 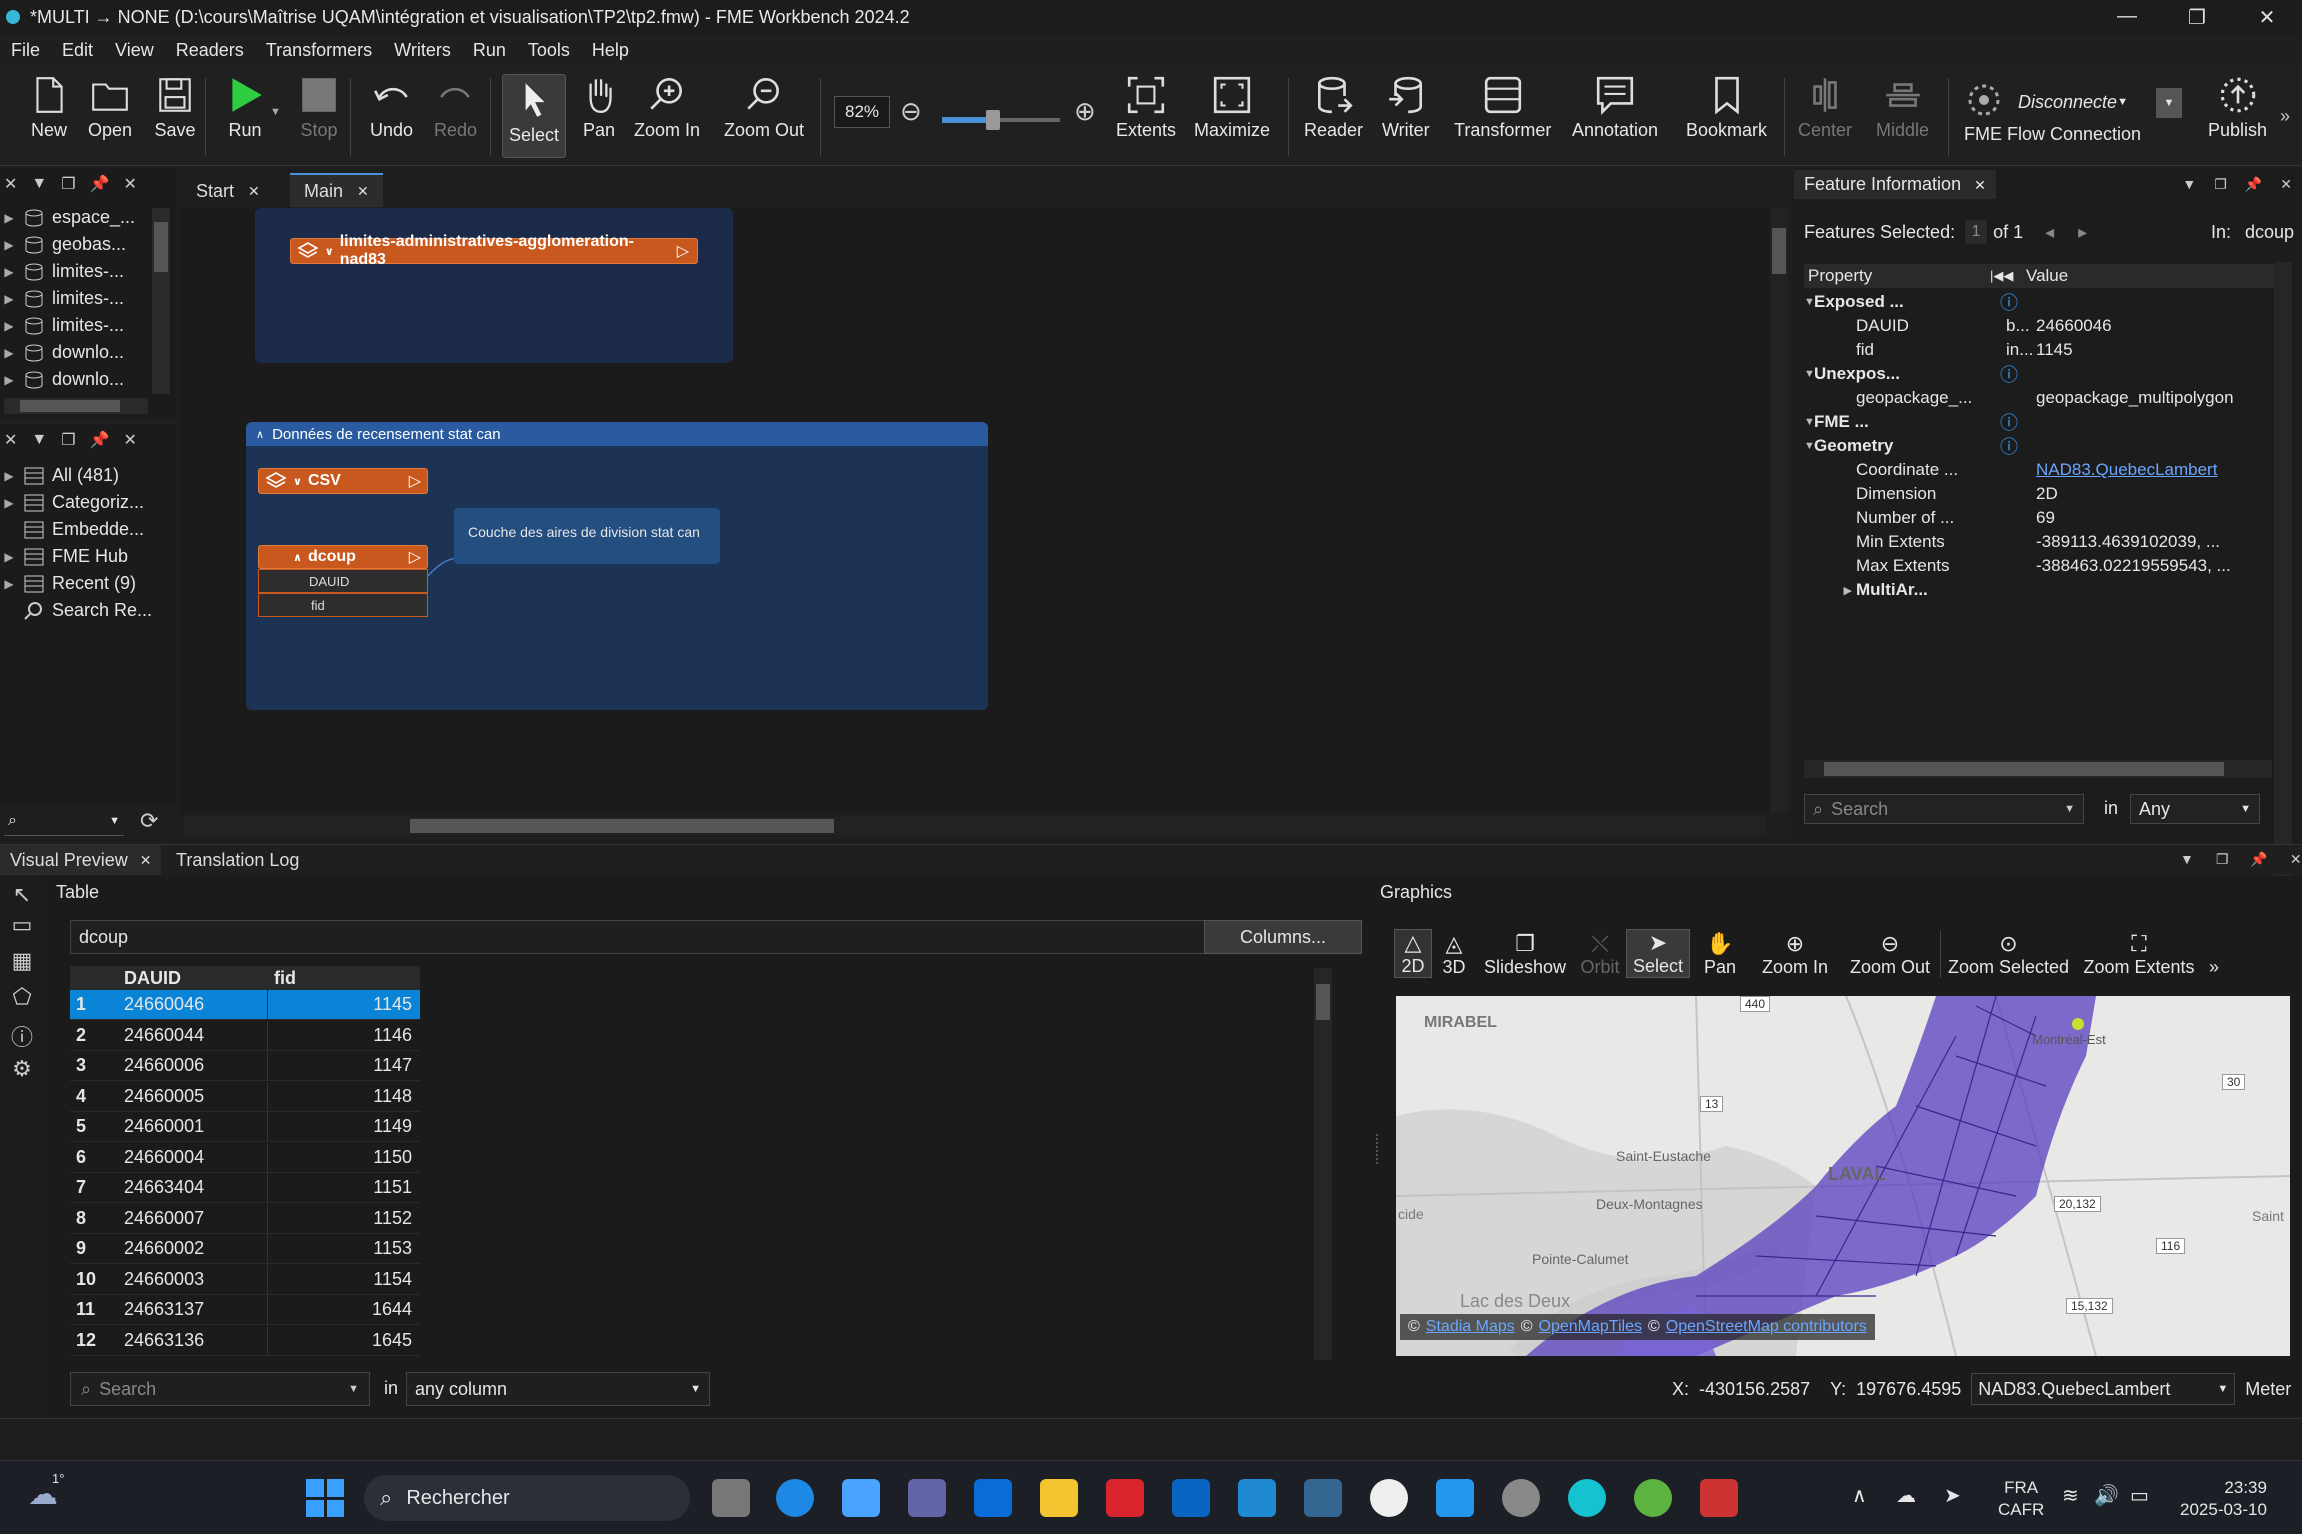 What do you see at coordinates (1333, 107) in the screenshot?
I see `add-reader-button: Reader` at bounding box center [1333, 107].